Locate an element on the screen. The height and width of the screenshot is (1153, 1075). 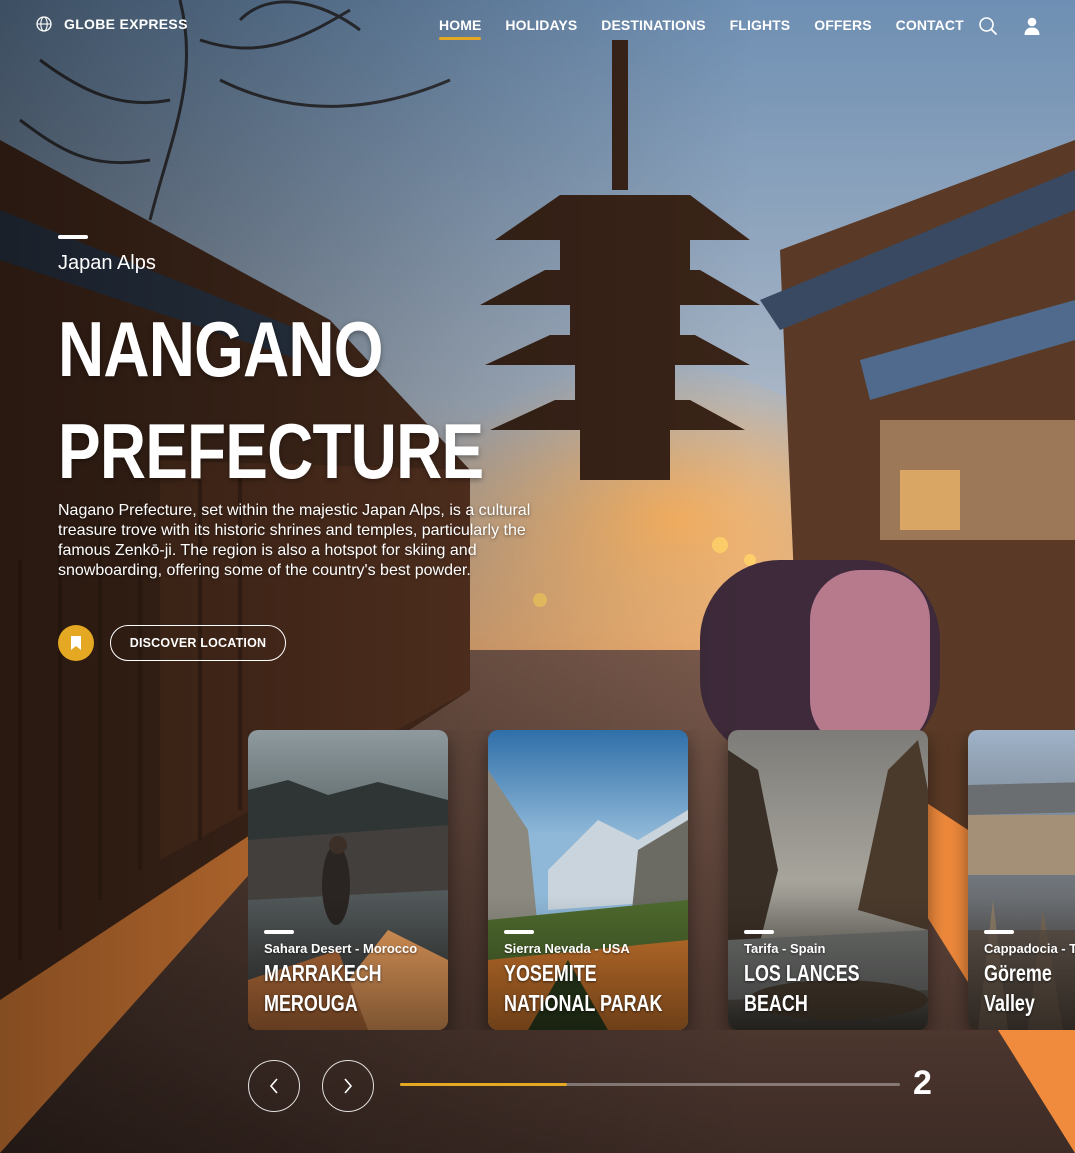
prev-slide-button is located at coordinates (274, 1086).